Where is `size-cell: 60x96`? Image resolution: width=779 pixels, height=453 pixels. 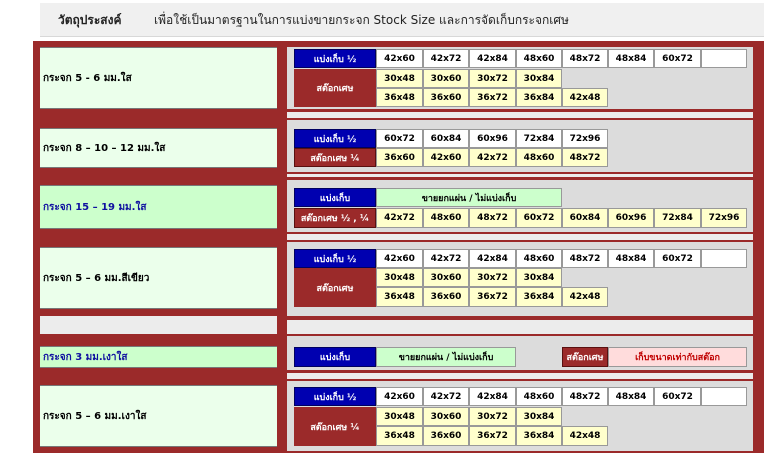
size-cell: 60x96 is located at coordinates (492, 138).